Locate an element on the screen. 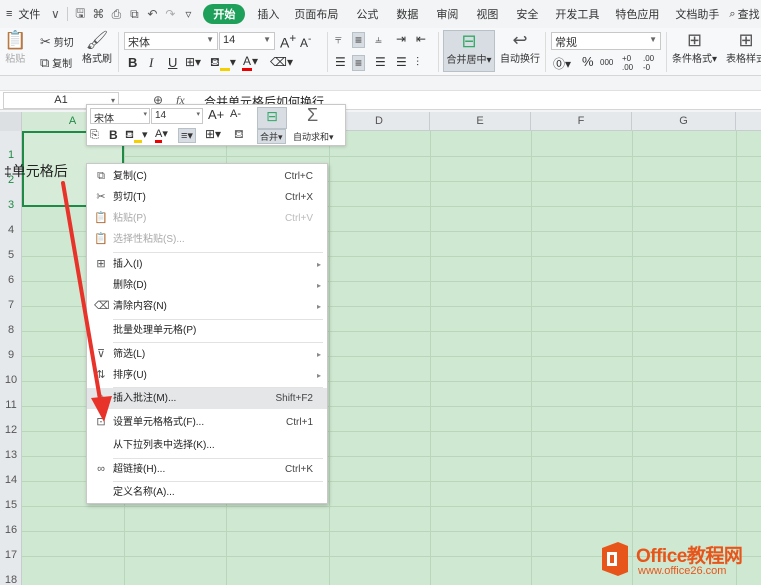 The height and width of the screenshot is (585, 761). align-bottom-button: ⫨ is located at coordinates (378, 39).